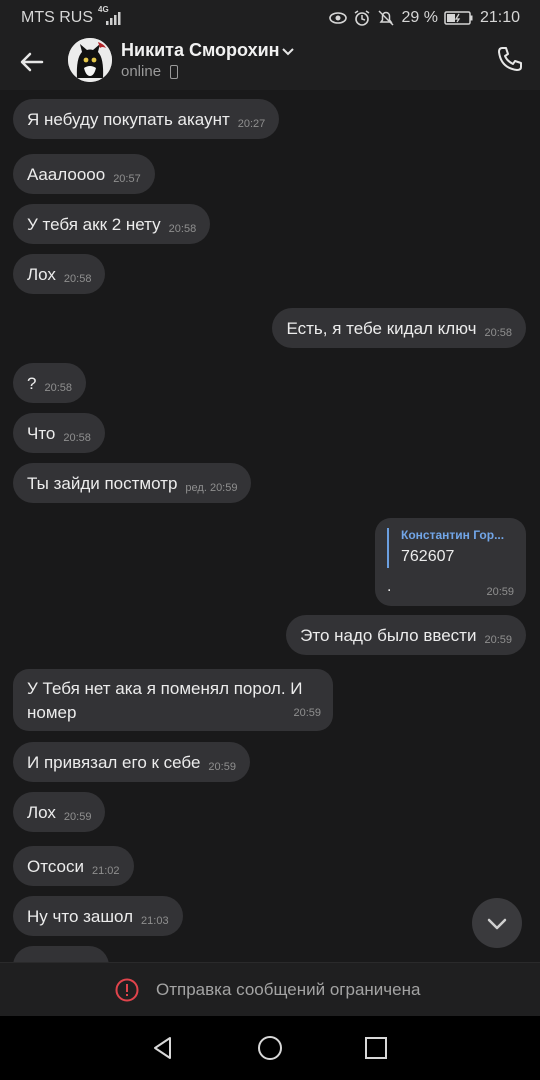 The image size is (540, 1080). Describe the element at coordinates (59, 274) in the screenshot. I see `message-bubble: Лох 20:58` at that location.